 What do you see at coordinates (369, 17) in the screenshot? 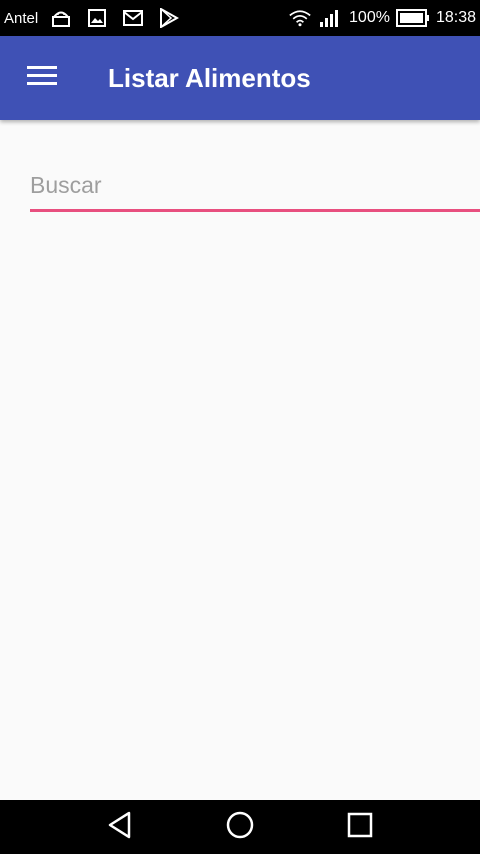
I see `battery-percent: 100%` at bounding box center [369, 17].